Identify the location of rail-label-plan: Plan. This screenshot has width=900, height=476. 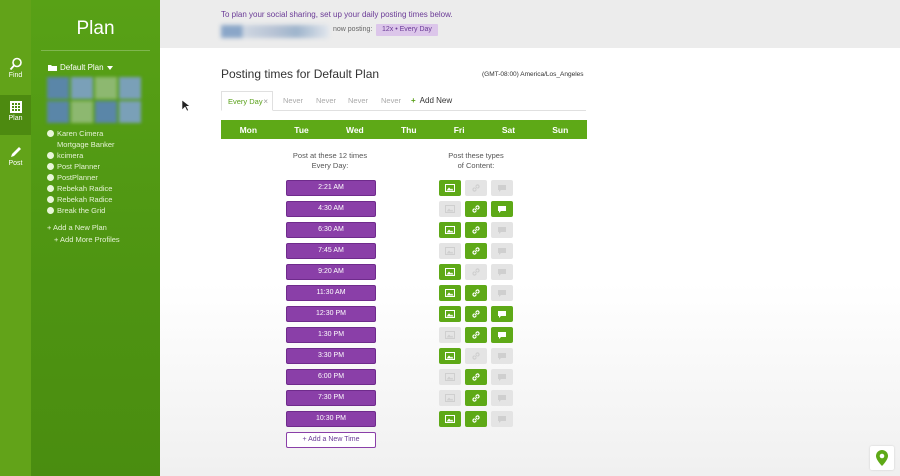
(15, 118).